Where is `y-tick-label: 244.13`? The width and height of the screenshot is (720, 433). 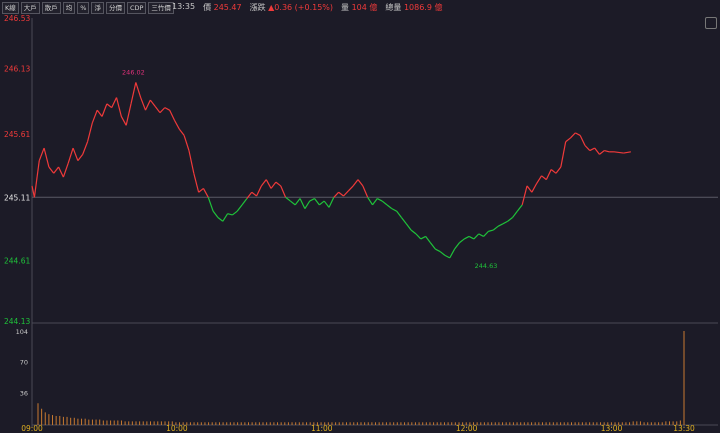 y-tick-label: 244.13 is located at coordinates (17, 321).